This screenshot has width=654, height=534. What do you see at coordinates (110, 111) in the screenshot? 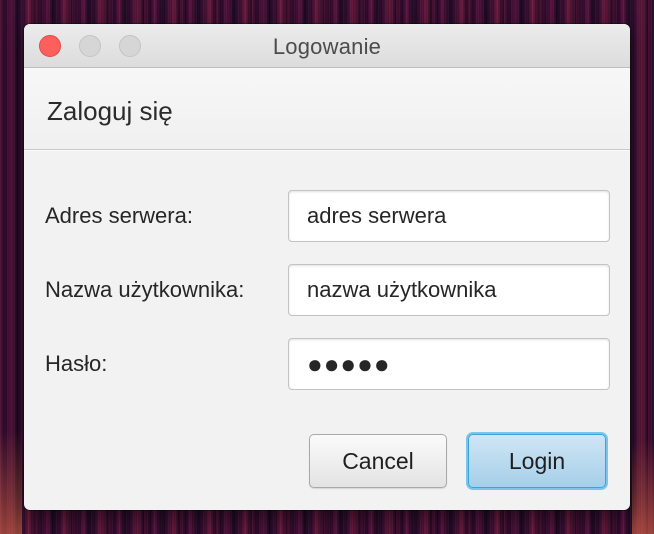
I see `dialog-header-text: Zaloguj się` at bounding box center [110, 111].